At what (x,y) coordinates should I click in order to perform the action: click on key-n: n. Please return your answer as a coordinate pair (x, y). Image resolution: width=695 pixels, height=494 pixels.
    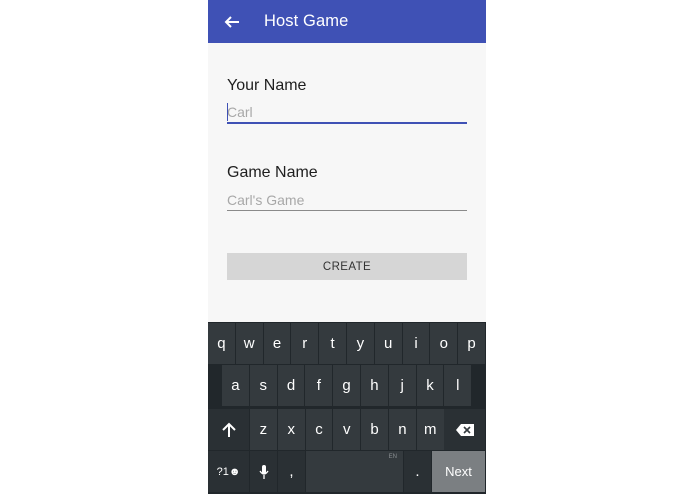
    Looking at the image, I should click on (403, 429).